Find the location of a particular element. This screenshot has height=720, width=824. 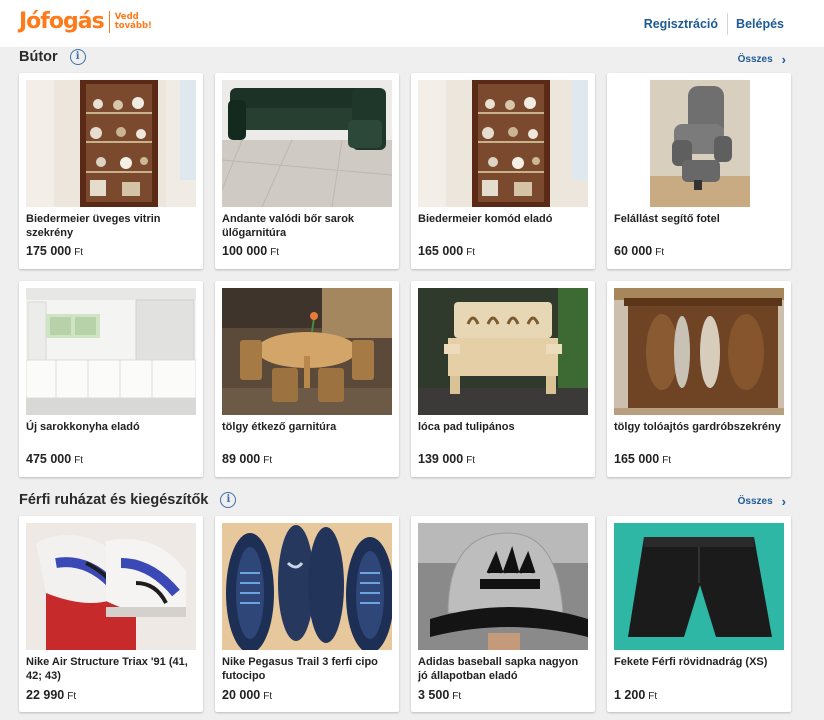

price-value: 22 990 is located at coordinates (45, 695).